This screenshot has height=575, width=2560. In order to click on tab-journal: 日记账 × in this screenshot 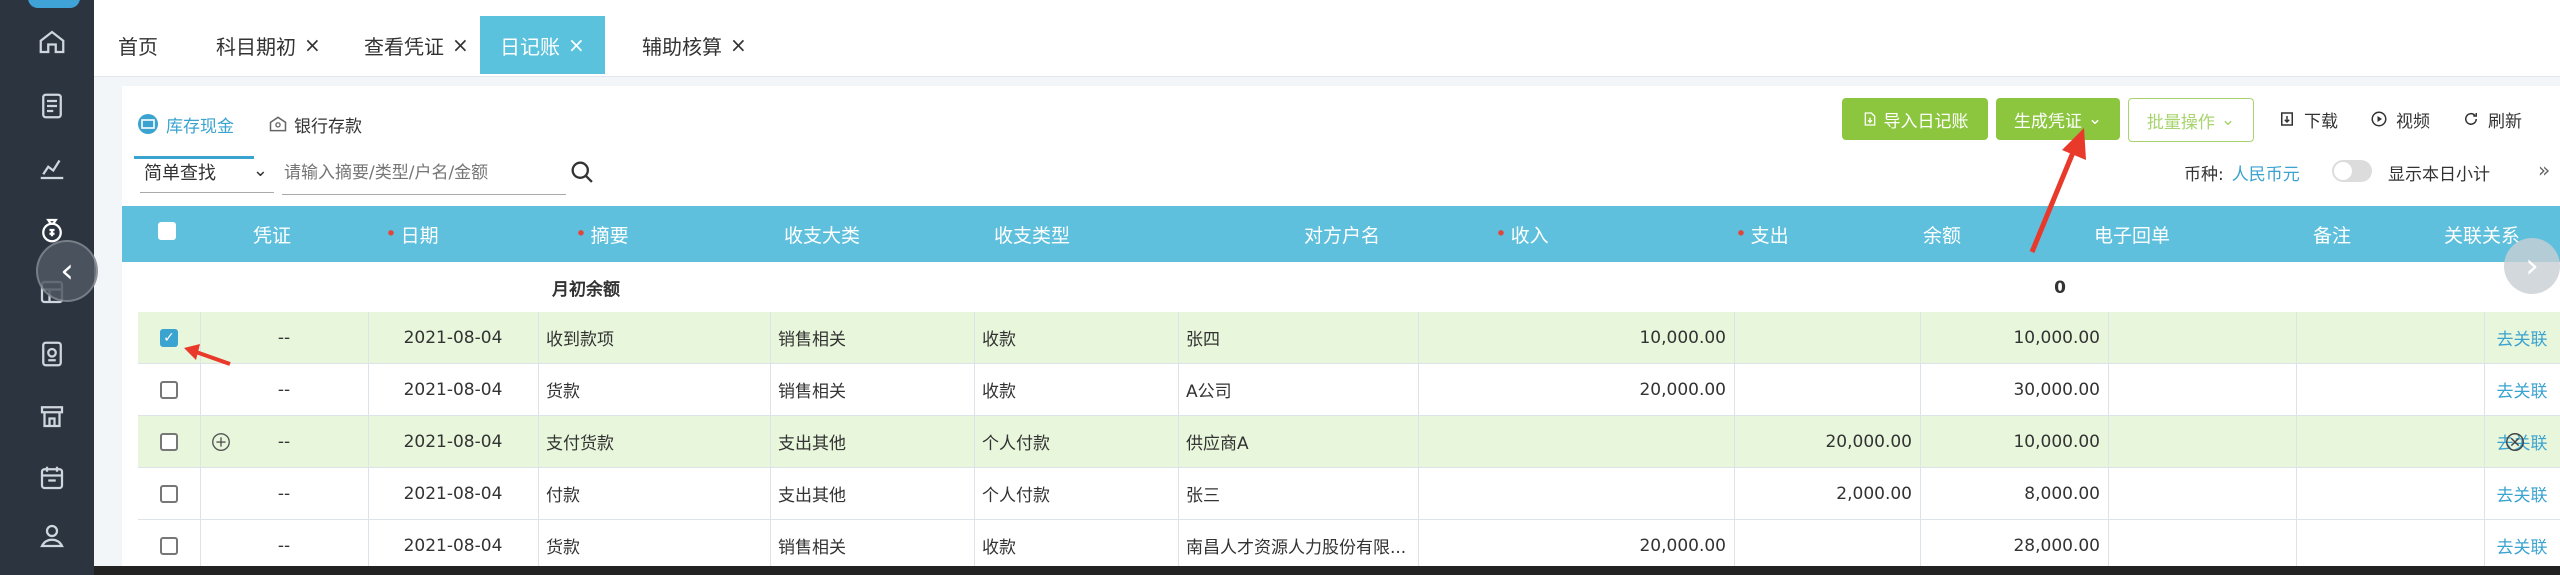, I will do `click(542, 45)`.